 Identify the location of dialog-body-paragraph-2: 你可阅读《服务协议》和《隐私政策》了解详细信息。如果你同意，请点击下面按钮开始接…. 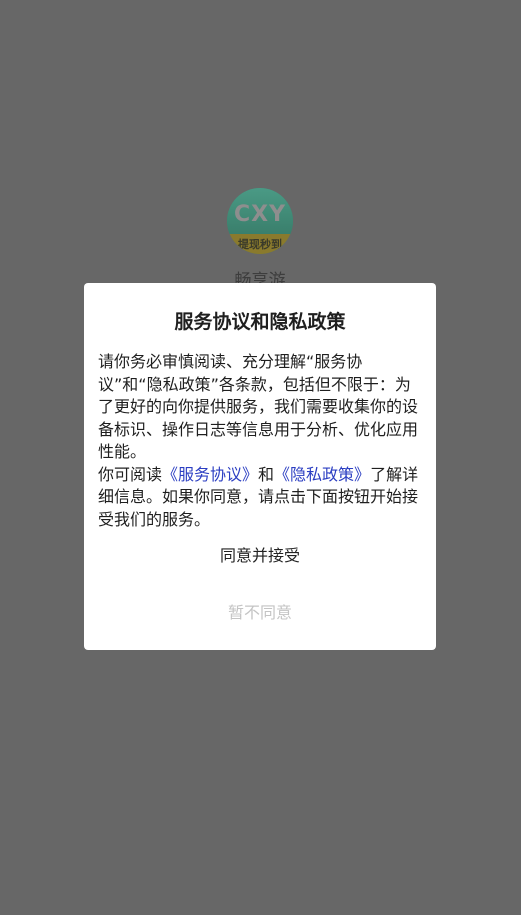
(261, 498).